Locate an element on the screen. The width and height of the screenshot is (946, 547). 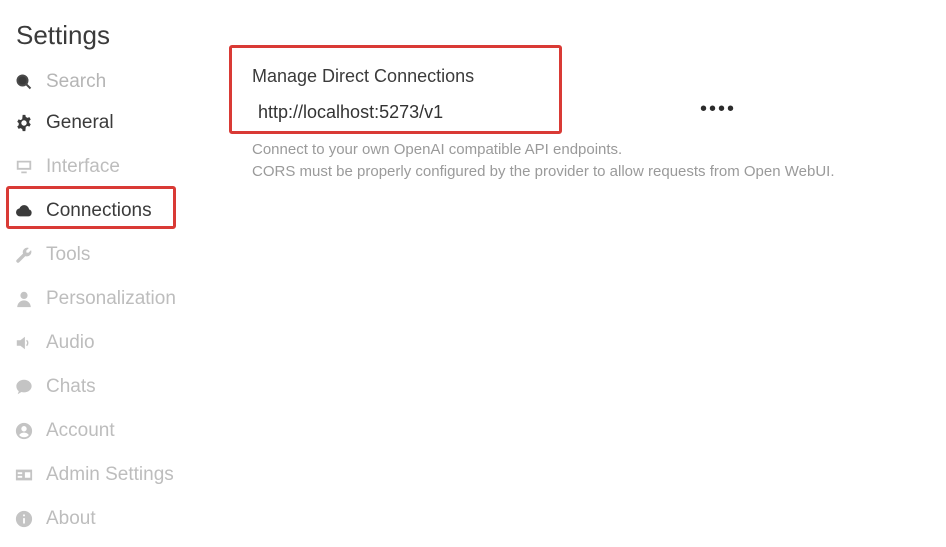
cloud-icon is located at coordinates (24, 211).